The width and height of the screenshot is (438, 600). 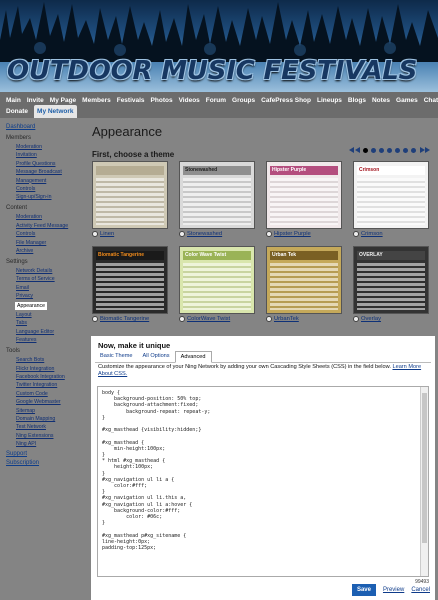 What do you see at coordinates (50, 427) in the screenshot?
I see `sidebar-item-test-network: Test Network` at bounding box center [50, 427].